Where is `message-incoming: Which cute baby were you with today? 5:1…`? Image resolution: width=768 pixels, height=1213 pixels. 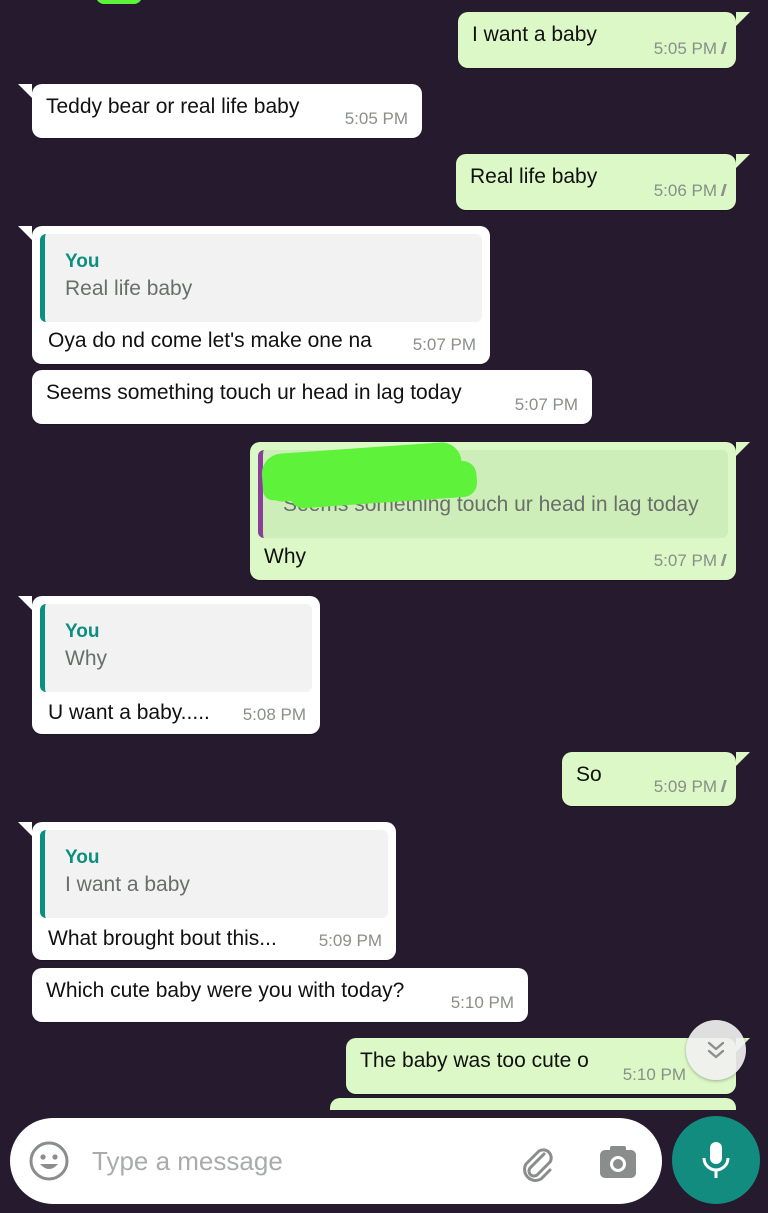 message-incoming: Which cute baby were you with today? 5:1… is located at coordinates (280, 995).